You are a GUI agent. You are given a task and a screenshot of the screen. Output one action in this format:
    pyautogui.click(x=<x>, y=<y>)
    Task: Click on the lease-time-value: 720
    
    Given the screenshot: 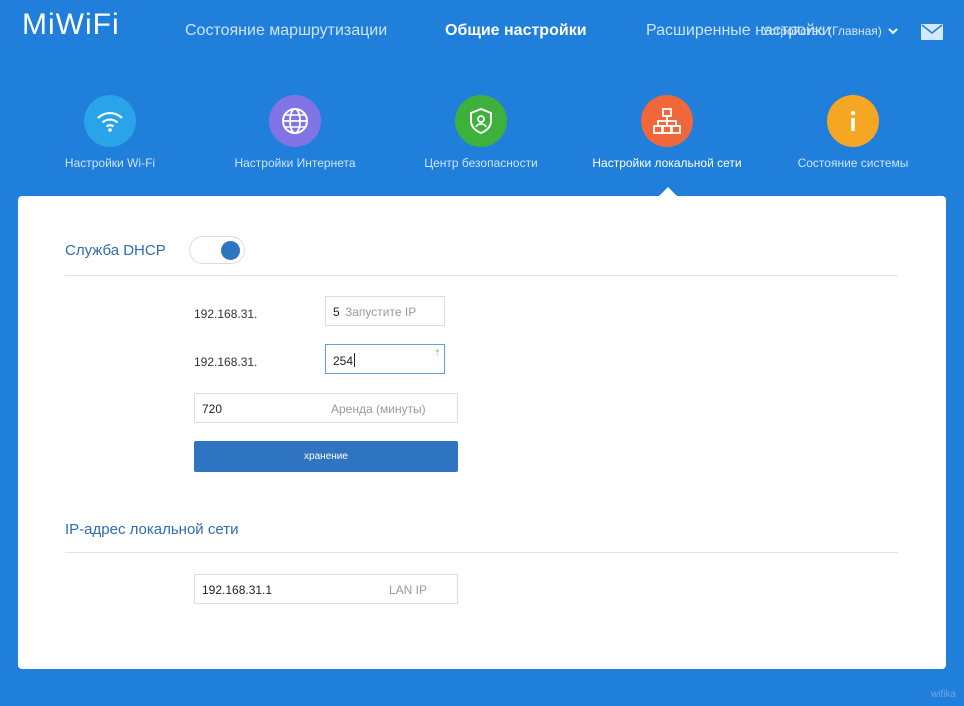 What is the action you would take?
    pyautogui.click(x=212, y=409)
    